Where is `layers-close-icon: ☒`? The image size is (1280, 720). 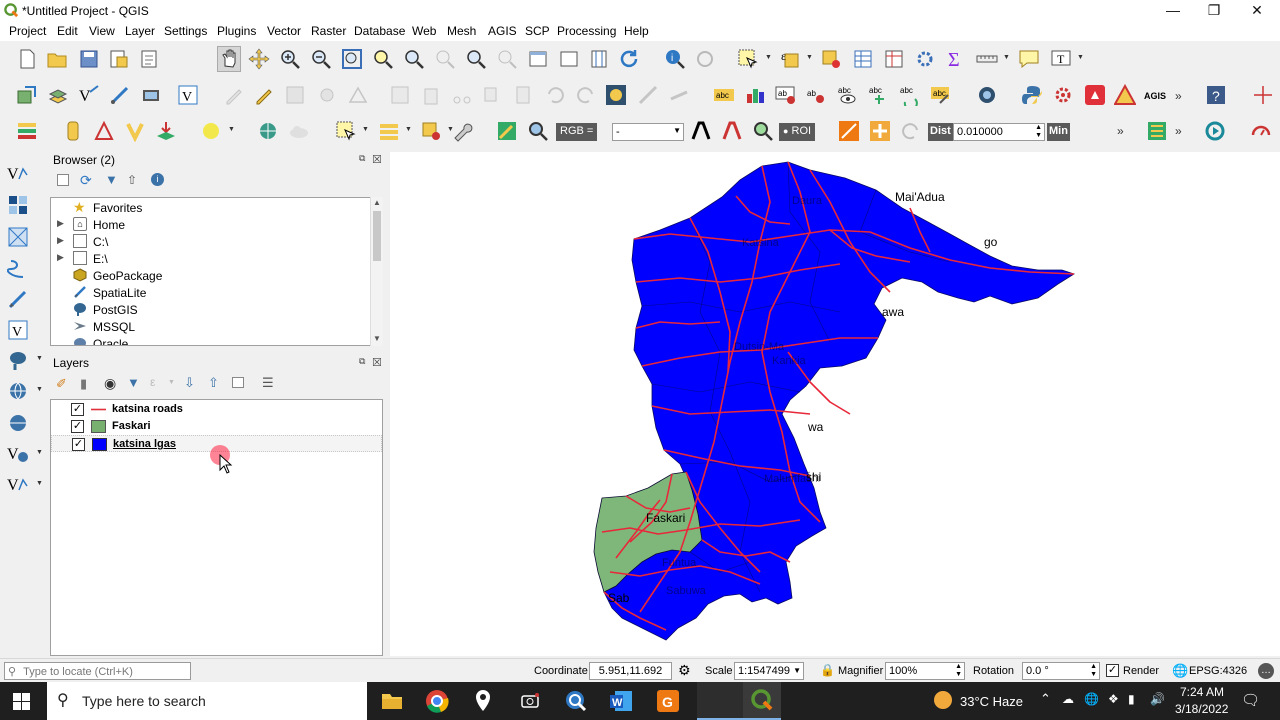
layers-close-icon: ☒ is located at coordinates (377, 362).